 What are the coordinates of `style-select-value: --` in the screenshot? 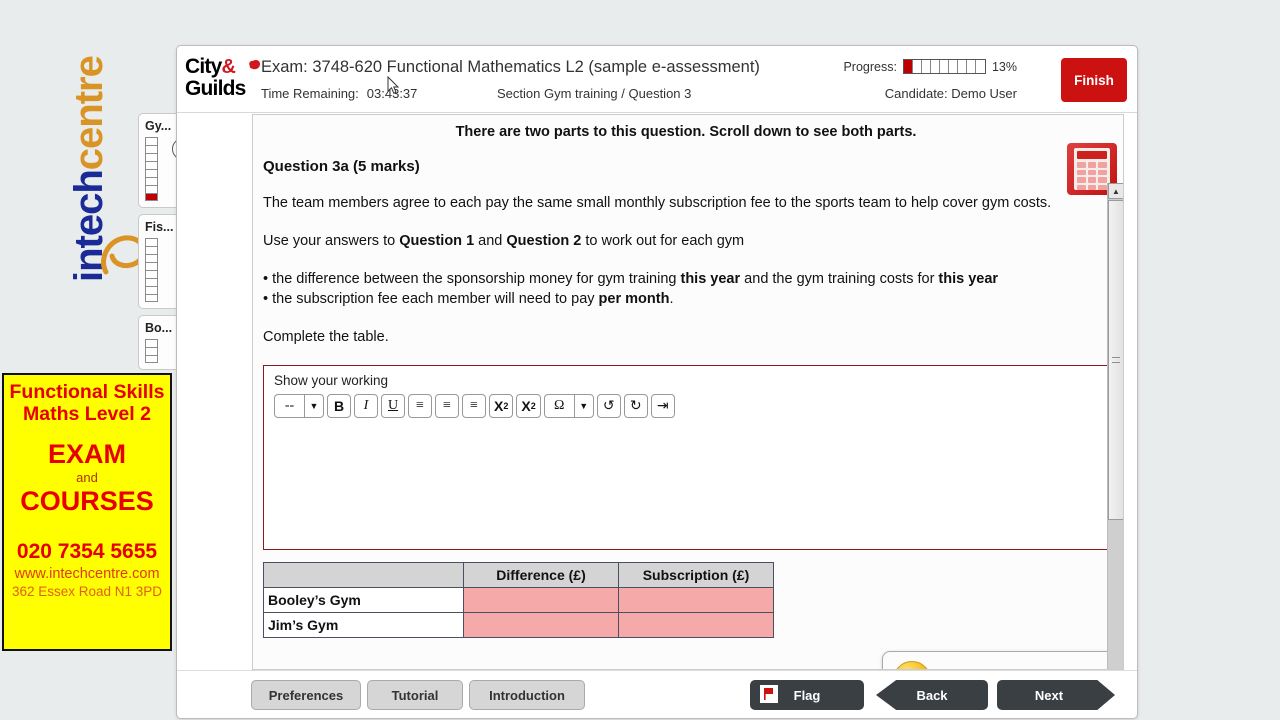 It's located at (289, 406).